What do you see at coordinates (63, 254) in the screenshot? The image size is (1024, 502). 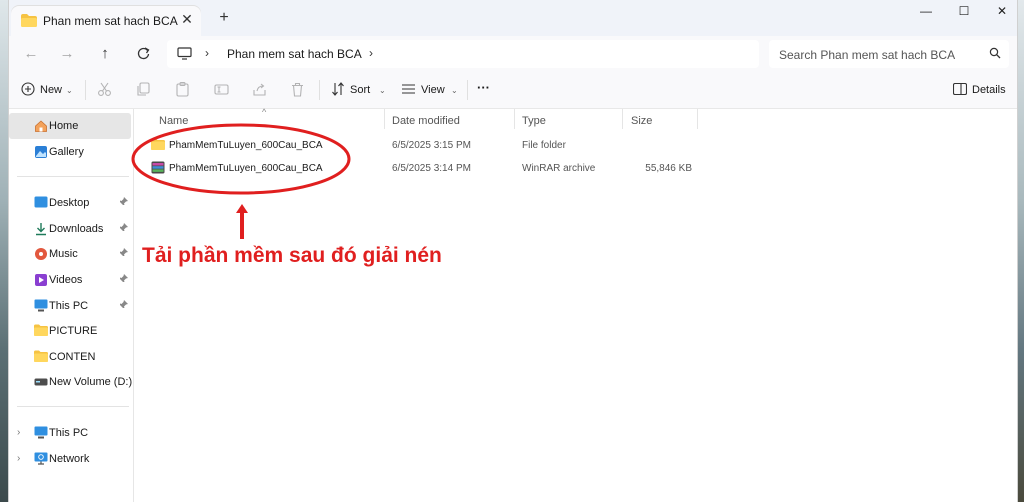 I see `sidebar-item-label: Music` at bounding box center [63, 254].